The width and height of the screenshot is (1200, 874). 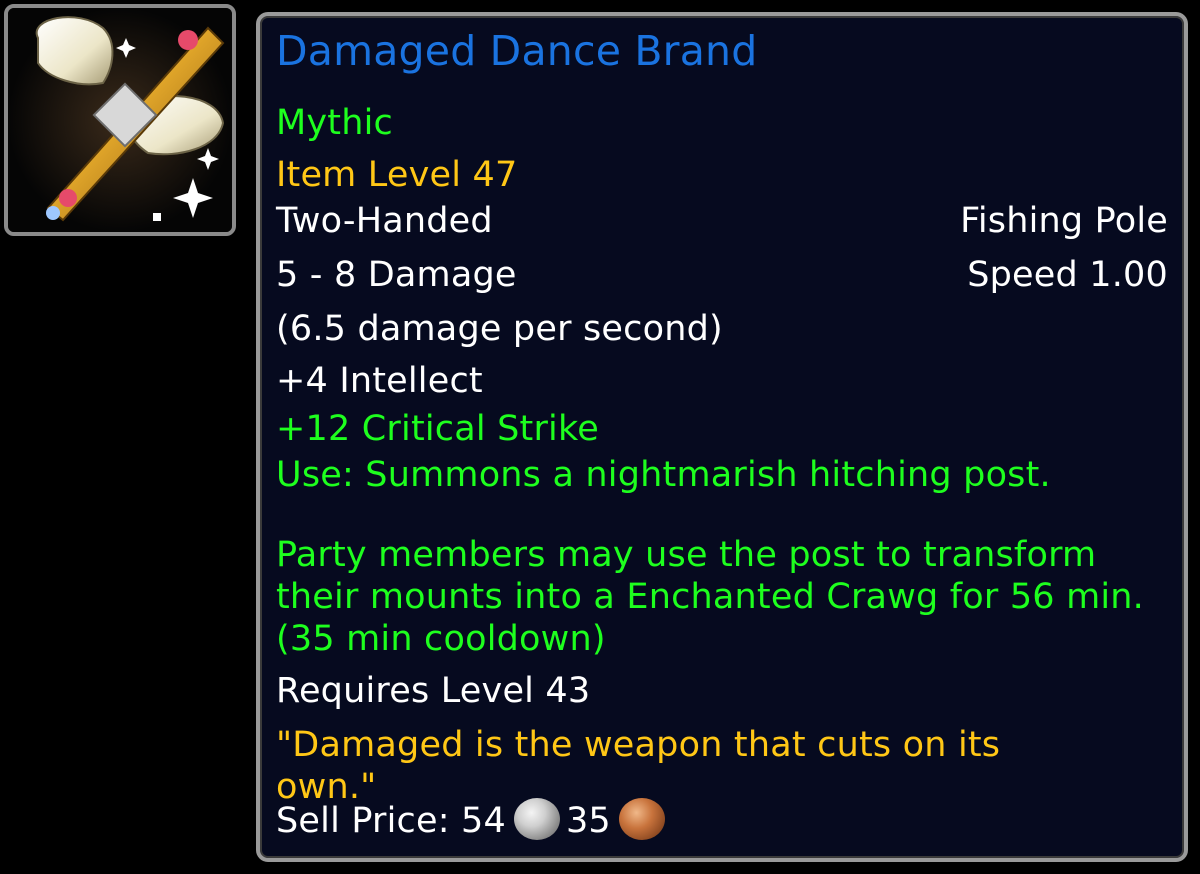 What do you see at coordinates (722, 820) in the screenshot?
I see `sell-price-row: Sell Price: 54 35` at bounding box center [722, 820].